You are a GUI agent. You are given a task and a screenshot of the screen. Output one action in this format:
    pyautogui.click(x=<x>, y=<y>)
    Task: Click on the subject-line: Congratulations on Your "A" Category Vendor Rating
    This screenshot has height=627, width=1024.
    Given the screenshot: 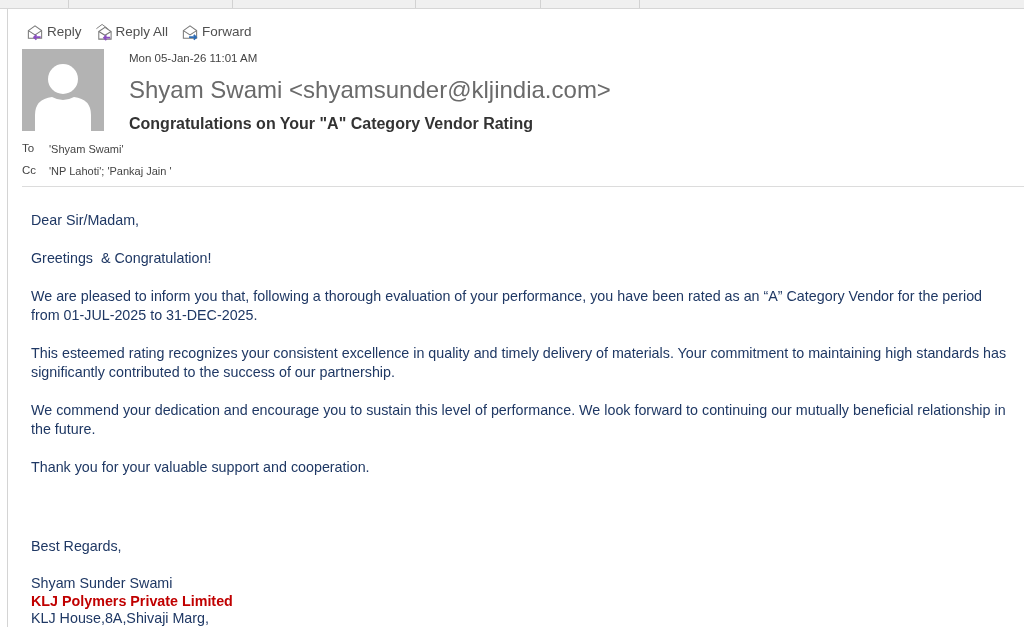 What is the action you would take?
    pyautogui.click(x=331, y=124)
    